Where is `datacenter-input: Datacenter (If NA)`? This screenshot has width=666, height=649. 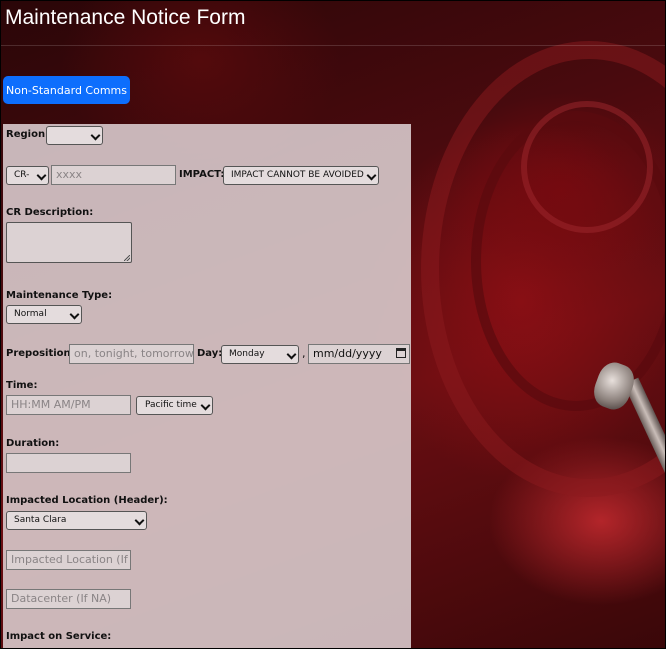 datacenter-input: Datacenter (If NA) is located at coordinates (68, 599).